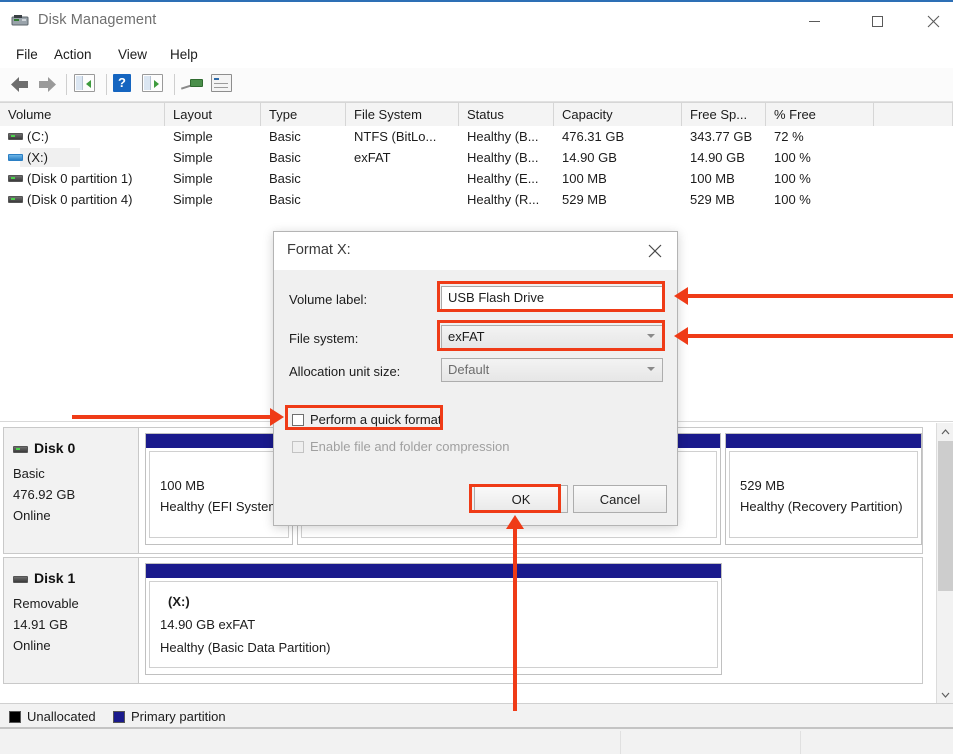  What do you see at coordinates (324, 338) in the screenshot?
I see `file-system-label: File system:` at bounding box center [324, 338].